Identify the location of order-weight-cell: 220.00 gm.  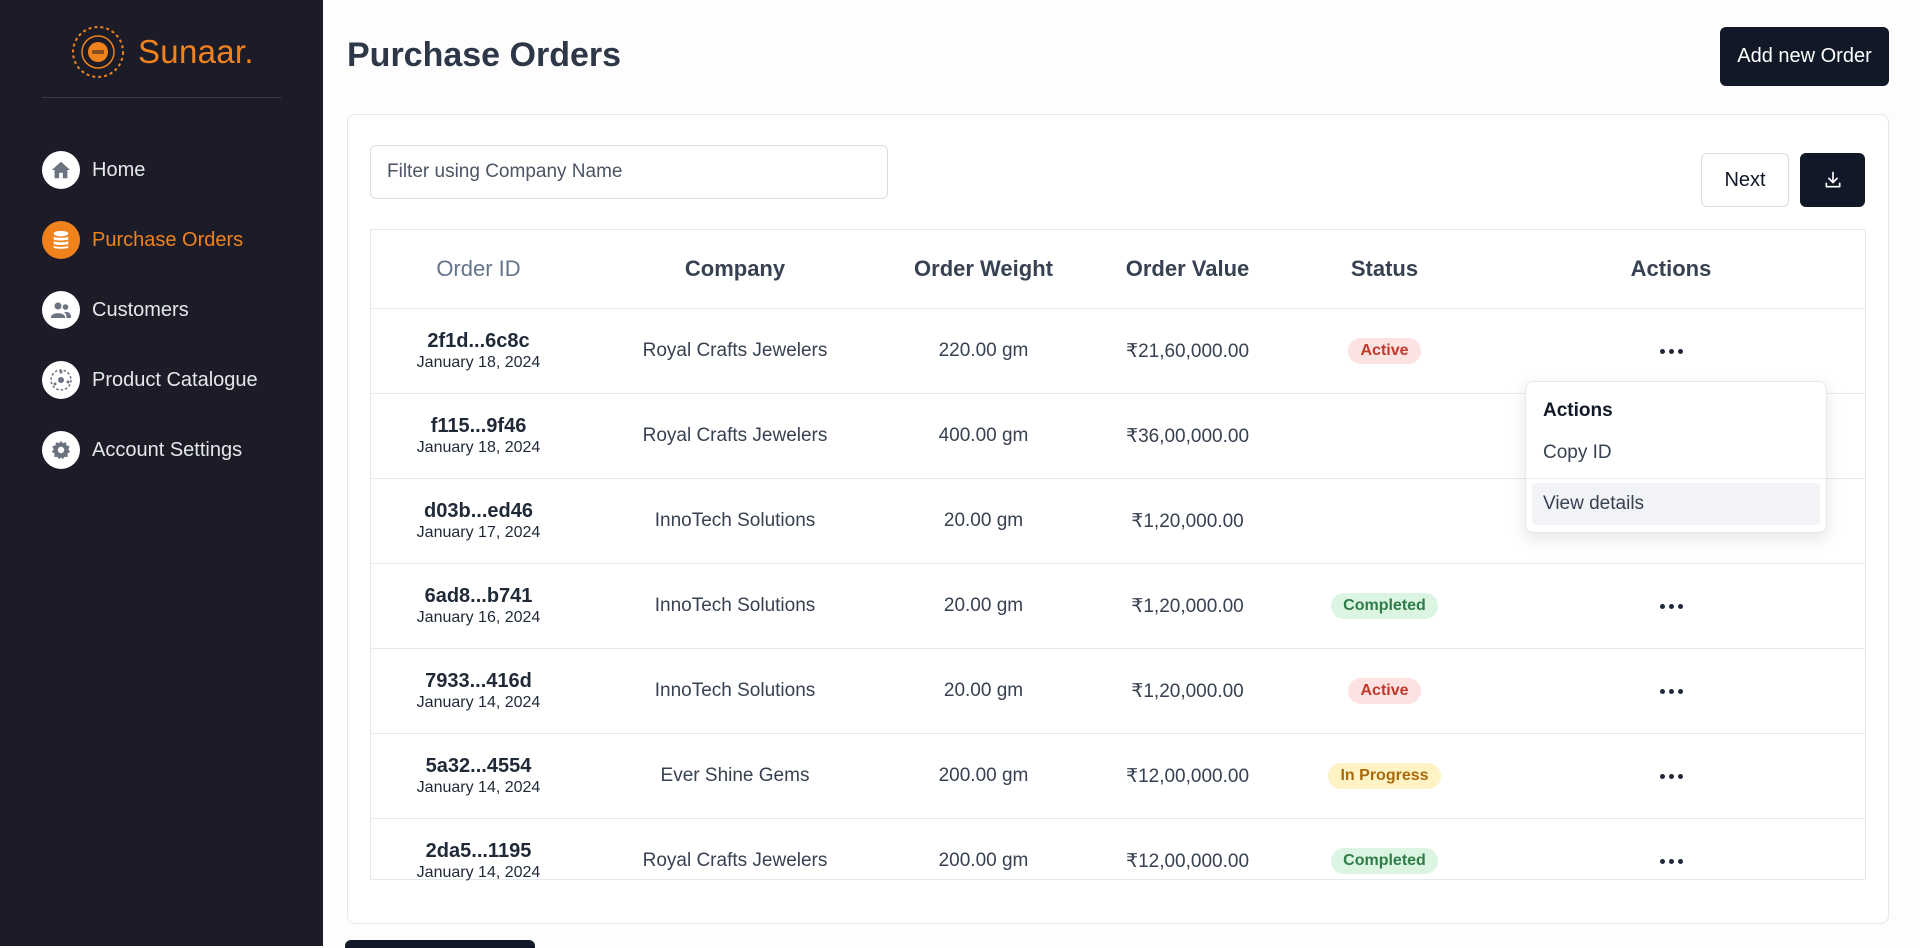
(983, 351).